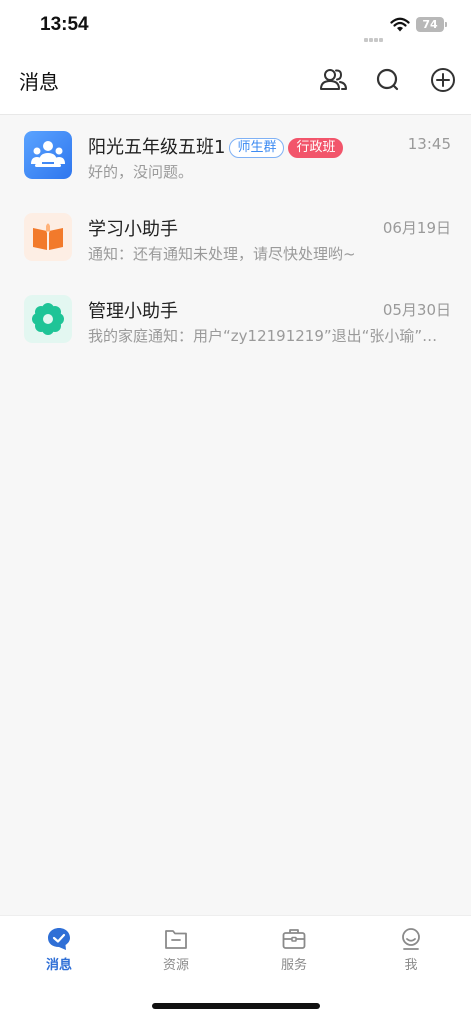 The image size is (471, 1020). I want to click on contacts-icon, so click(333, 80).